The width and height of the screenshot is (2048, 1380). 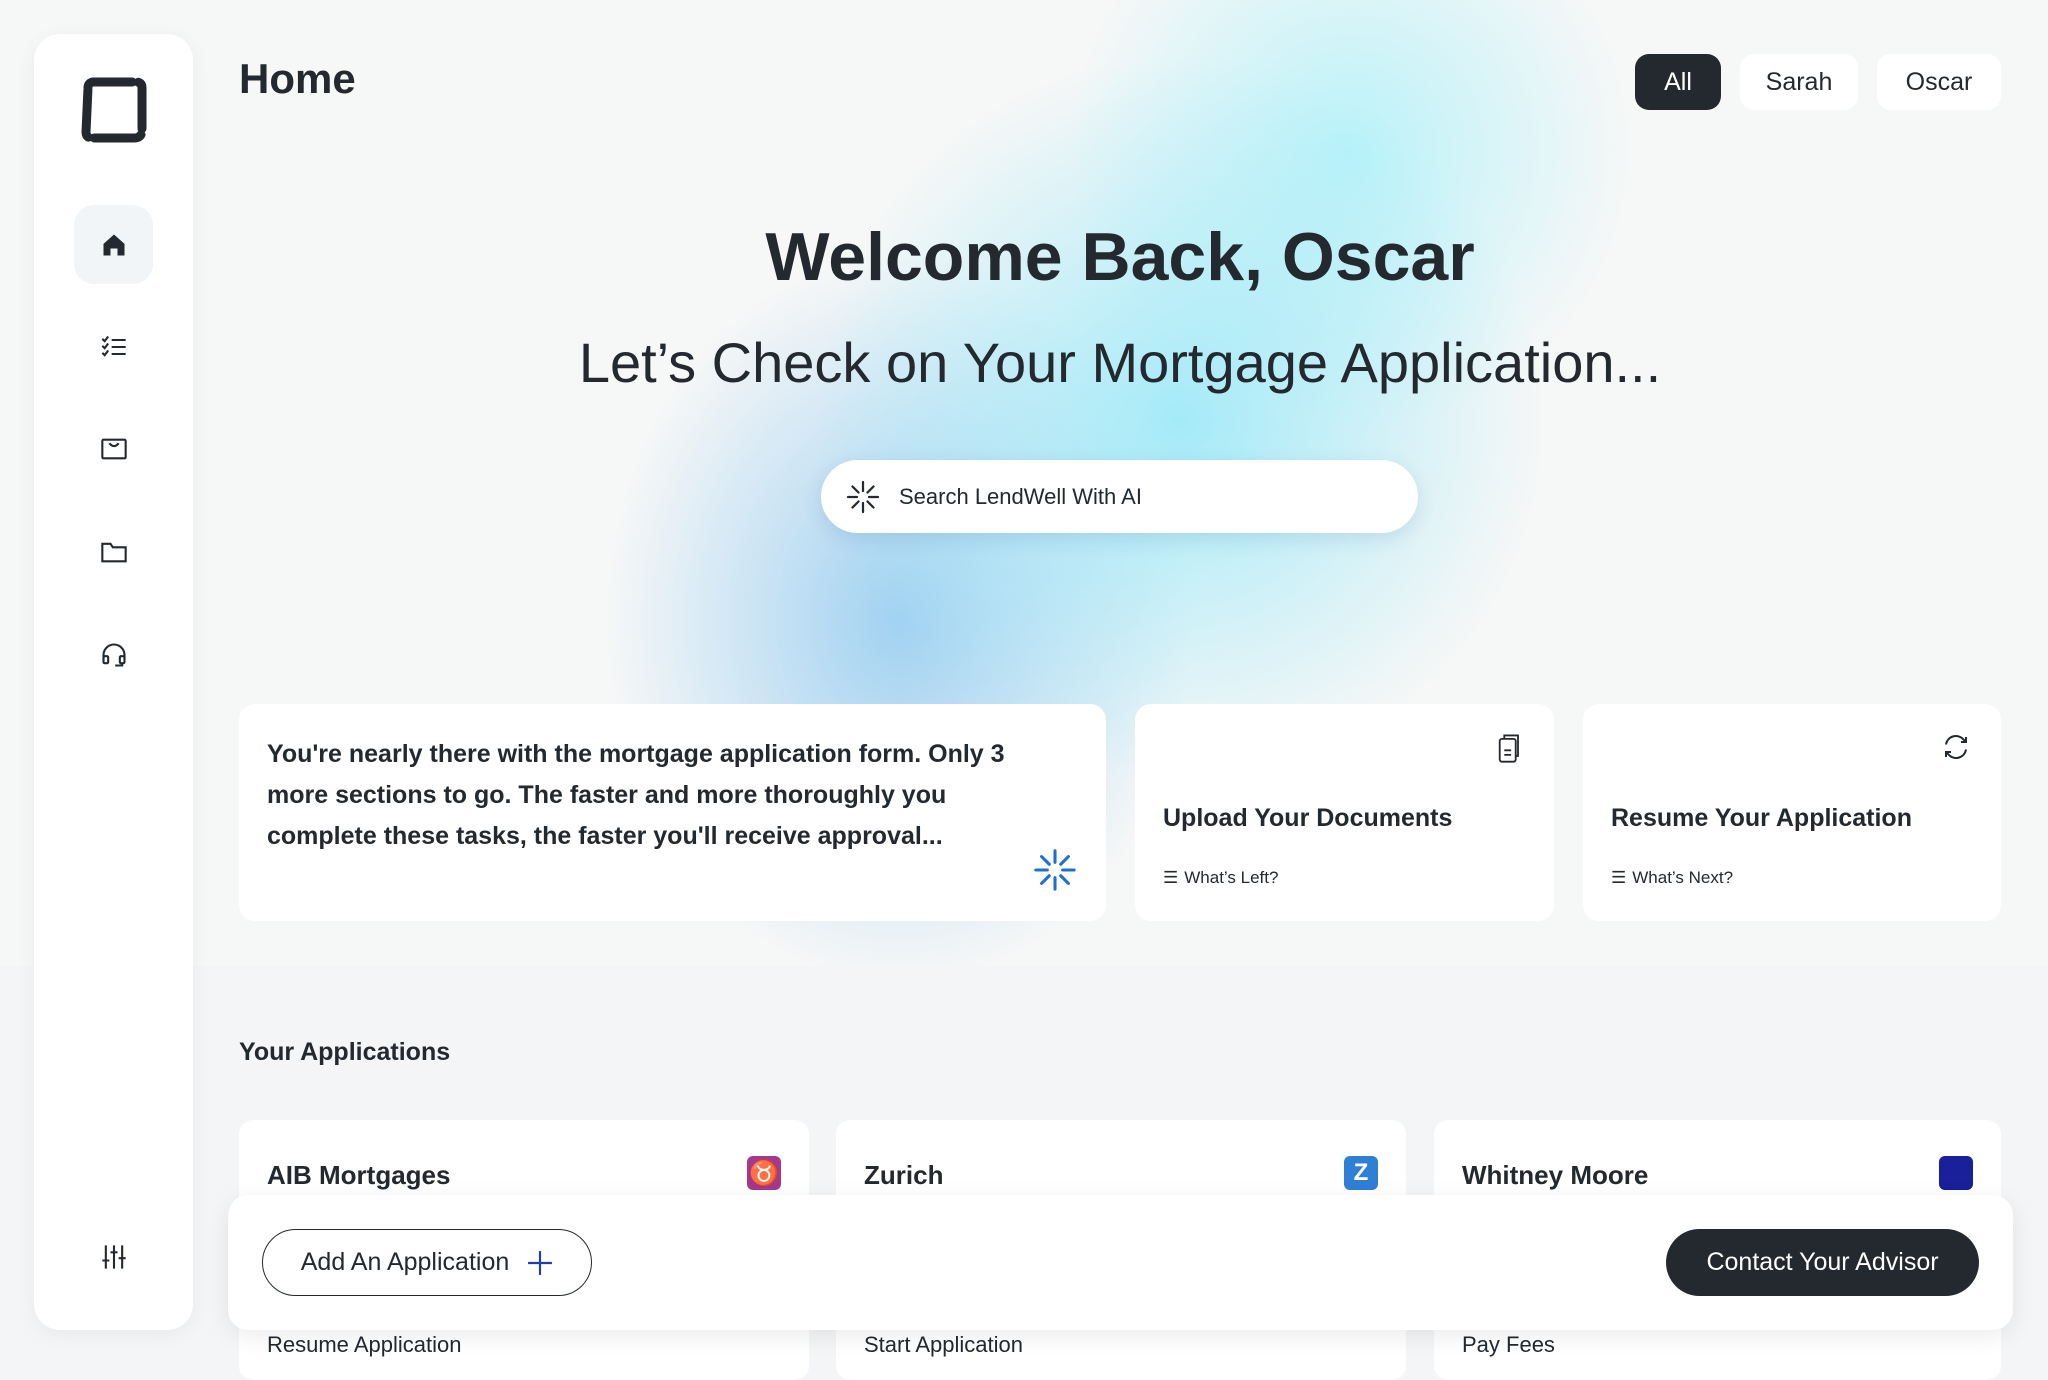 I want to click on refresh-icon, so click(x=1956, y=747).